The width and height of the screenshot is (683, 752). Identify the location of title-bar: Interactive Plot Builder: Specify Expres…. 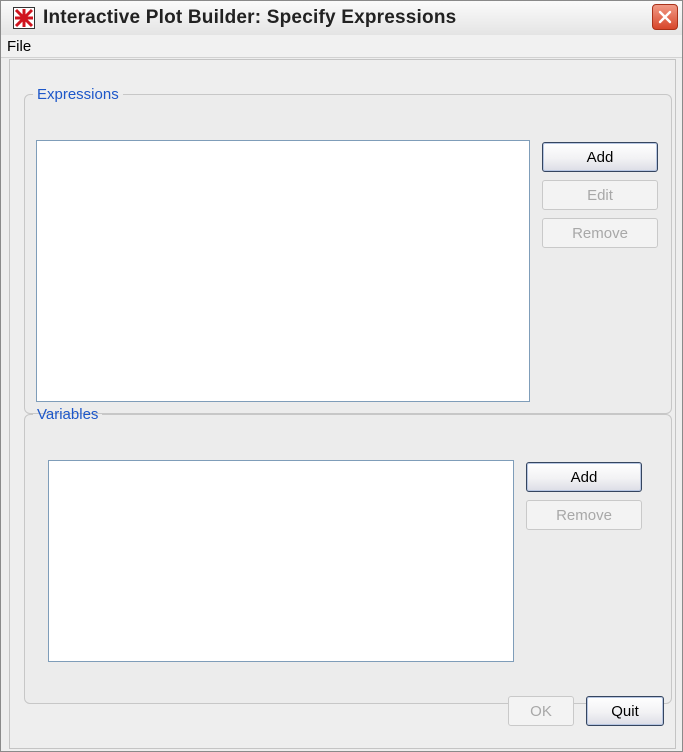
(341, 18).